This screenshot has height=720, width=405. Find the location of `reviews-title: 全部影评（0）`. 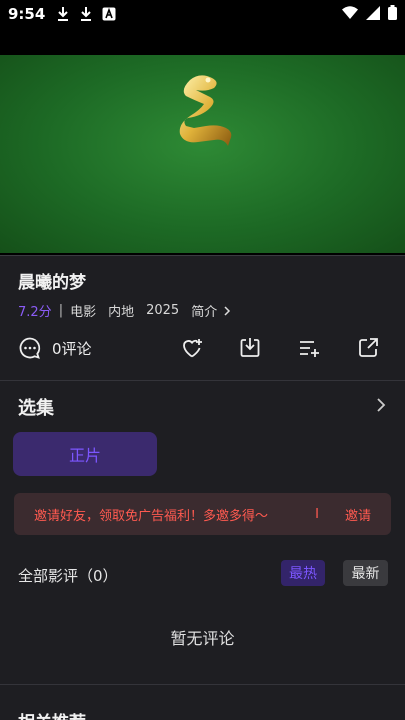

reviews-title: 全部影评（0） is located at coordinates (68, 576).